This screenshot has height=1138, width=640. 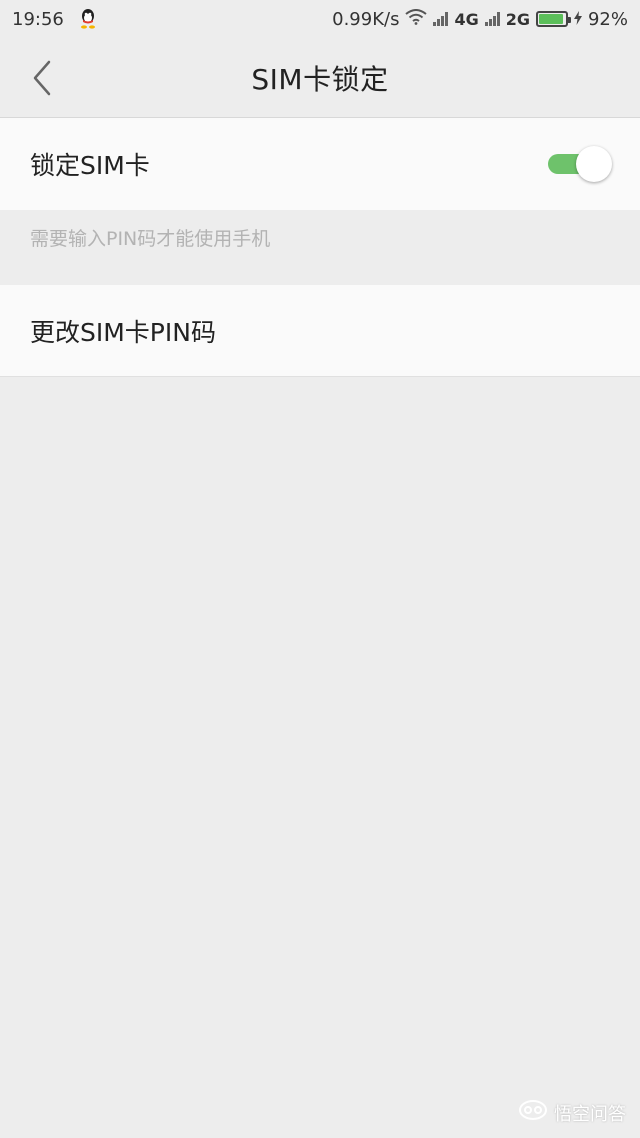 What do you see at coordinates (320, 164) in the screenshot?
I see `lock-sim-row: 锁定SIM卡` at bounding box center [320, 164].